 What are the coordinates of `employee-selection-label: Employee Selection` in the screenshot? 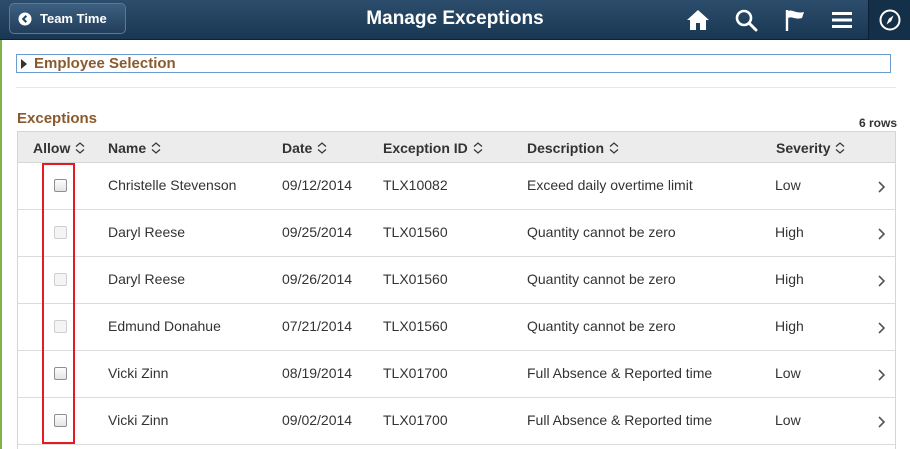 It's located at (105, 63).